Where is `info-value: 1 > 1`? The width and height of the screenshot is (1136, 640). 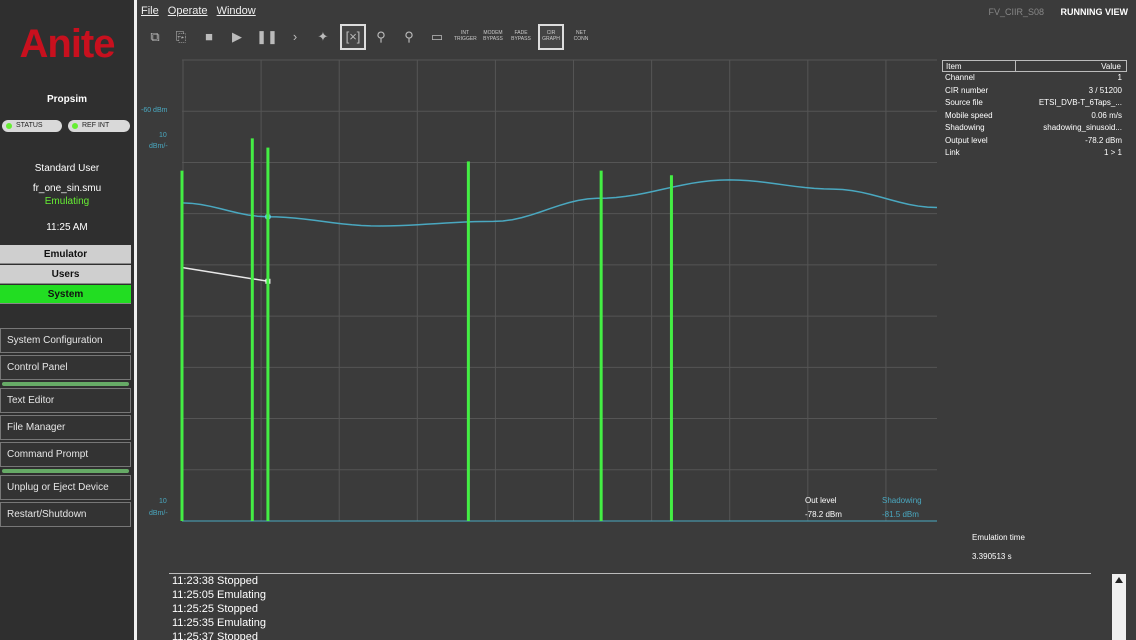
info-value: 1 > 1 is located at coordinates (1112, 152).